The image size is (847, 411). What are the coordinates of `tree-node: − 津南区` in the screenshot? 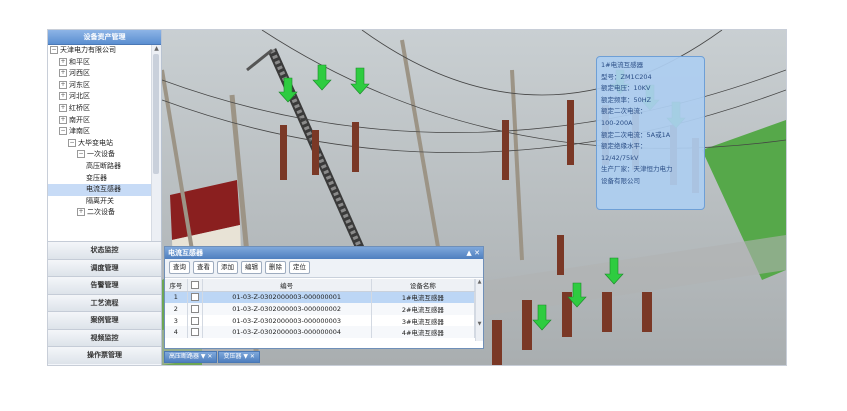 It's located at (99, 132).